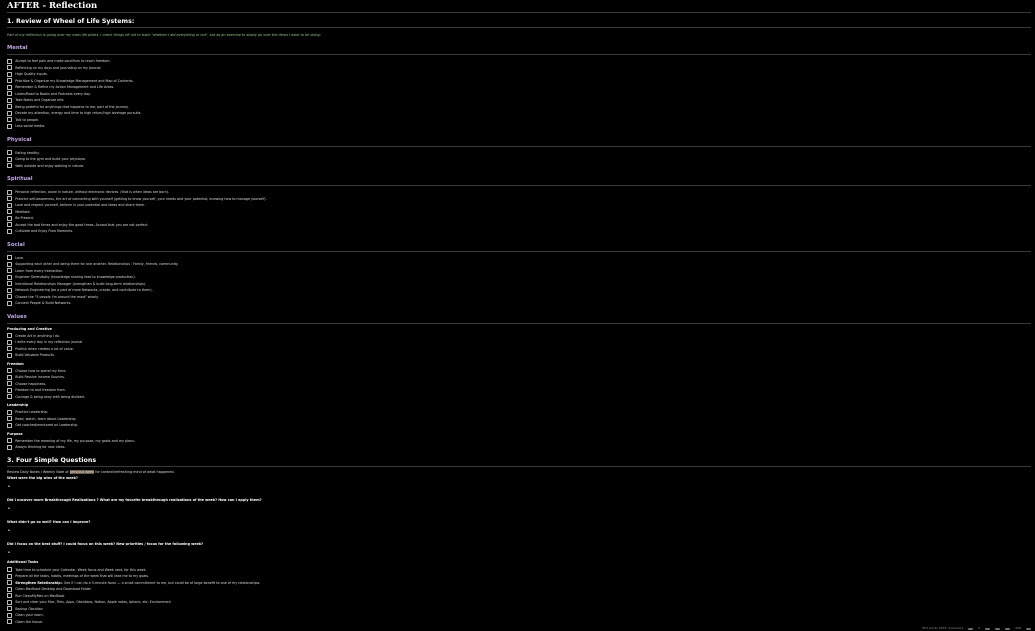 The height and width of the screenshot is (631, 1035). Describe the element at coordinates (971, 628) in the screenshot. I see `sync-icon` at that location.